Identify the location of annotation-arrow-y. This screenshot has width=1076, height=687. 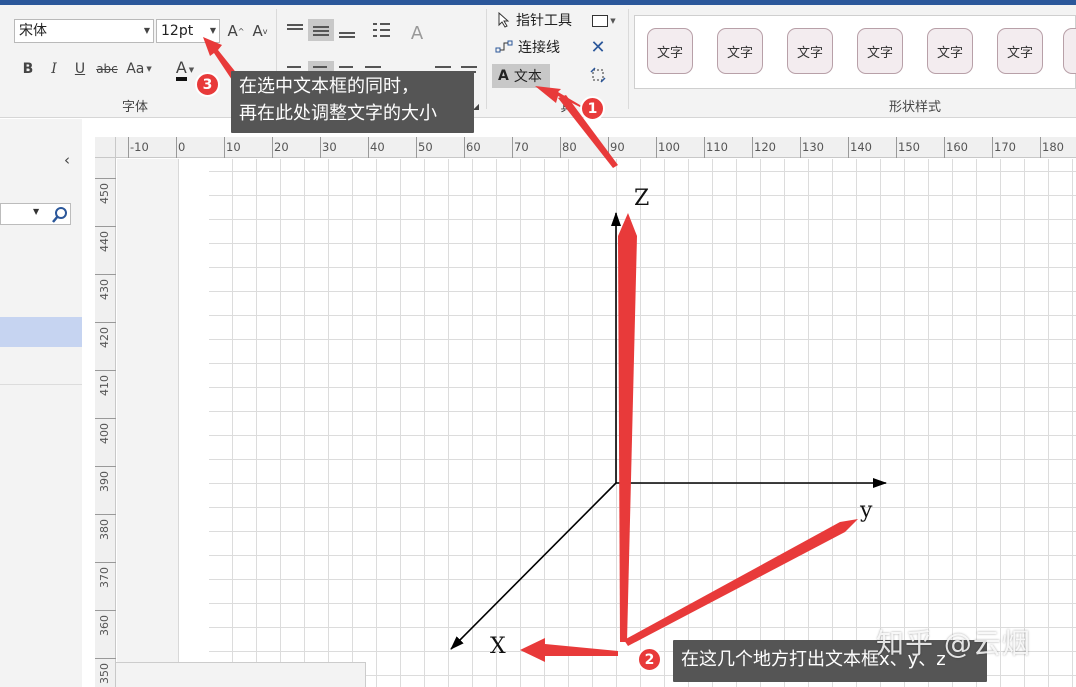
(741, 582).